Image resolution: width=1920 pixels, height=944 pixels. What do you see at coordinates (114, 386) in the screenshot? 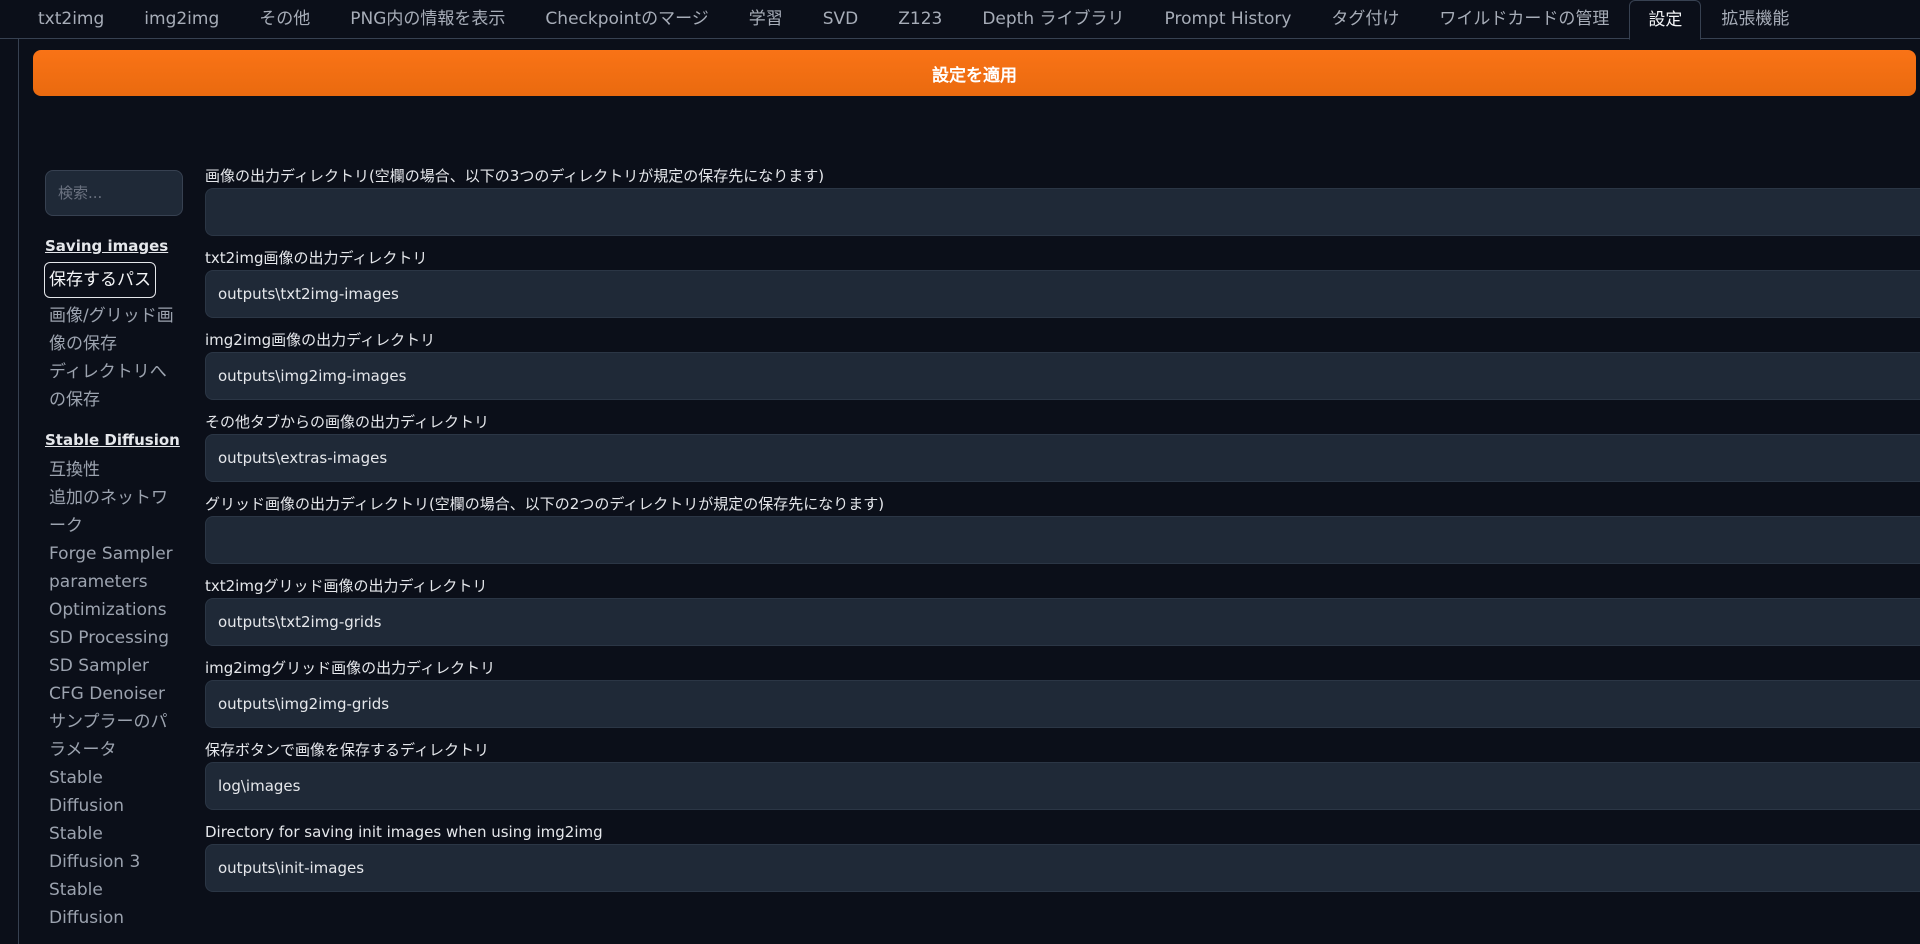
I see `sidebar-item-saving-to-directory: ディレクトリへの保存` at bounding box center [114, 386].